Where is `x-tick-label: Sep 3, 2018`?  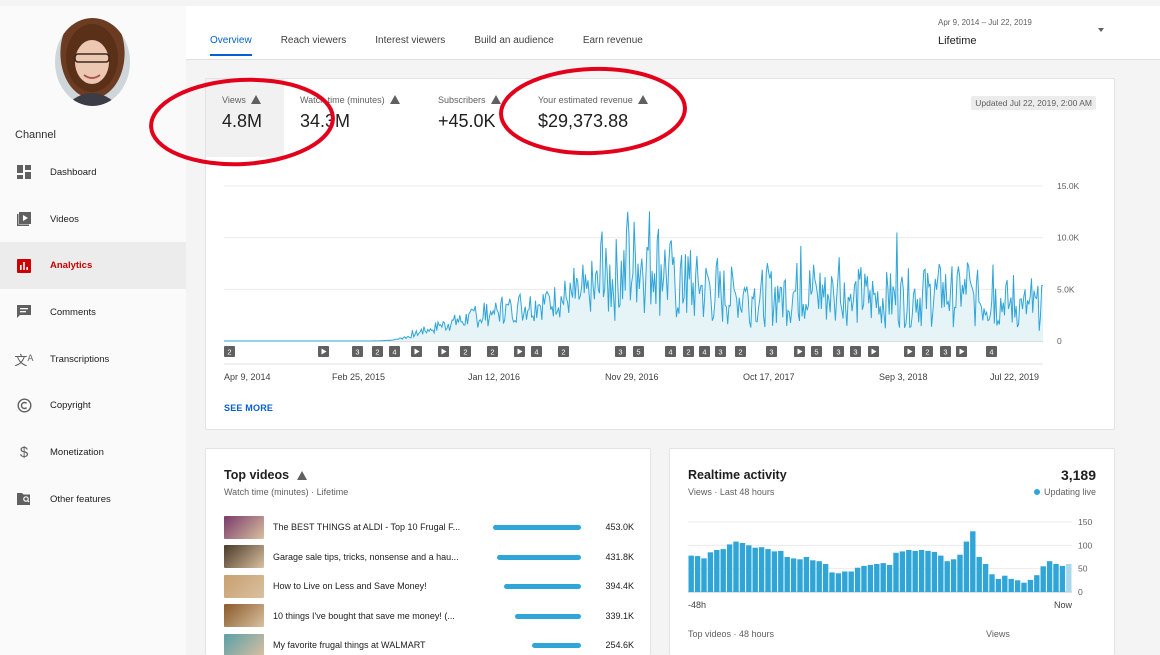 x-tick-label: Sep 3, 2018 is located at coordinates (903, 377).